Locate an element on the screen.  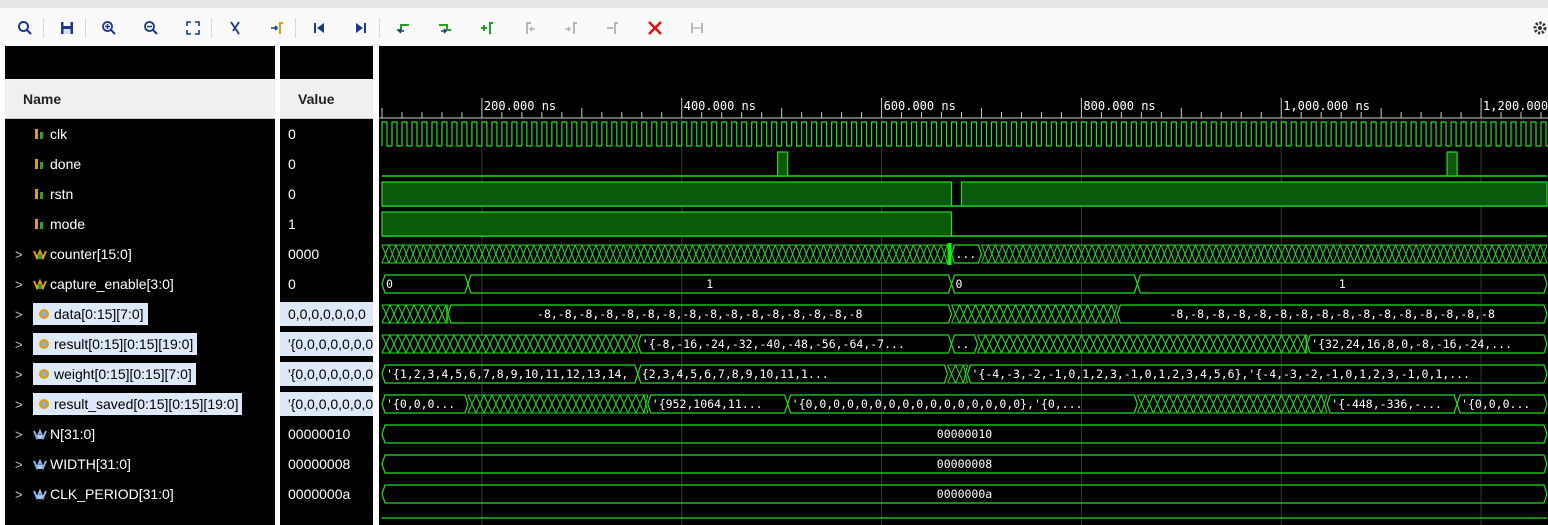
signal-name: data[0:15][7:0] is located at coordinates (99, 314).